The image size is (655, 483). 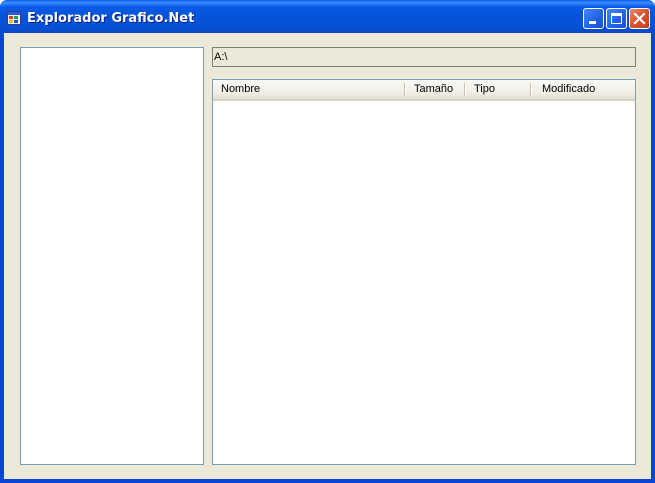 I want to click on close-icon, so click(x=639, y=18).